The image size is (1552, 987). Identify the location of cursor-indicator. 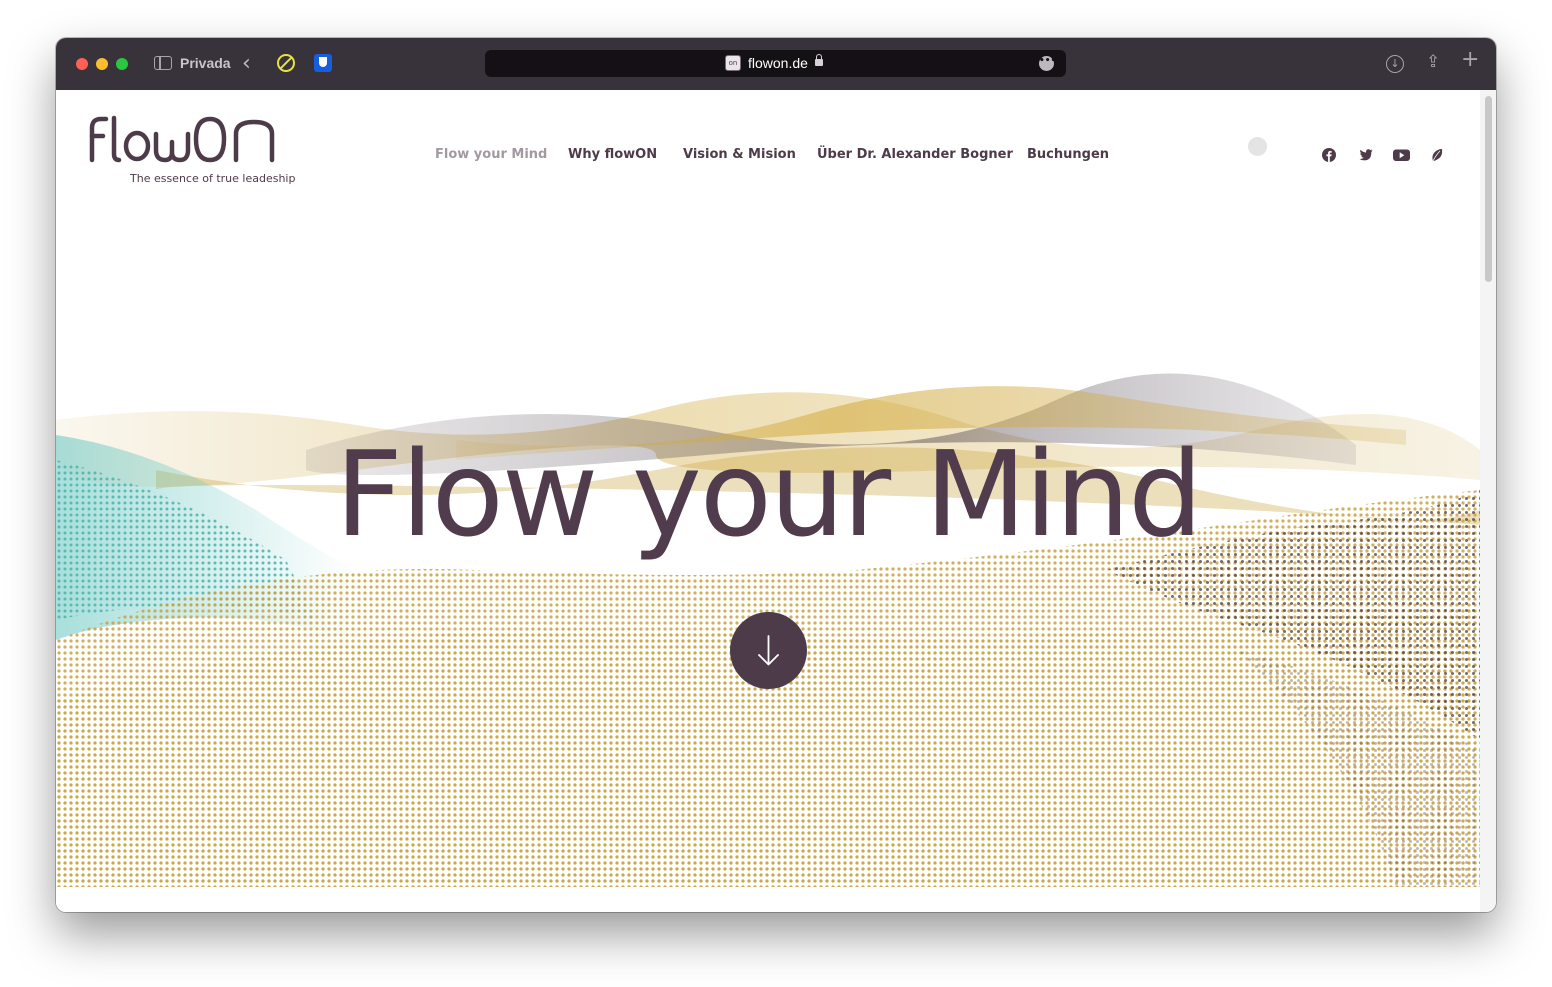
(1257, 146).